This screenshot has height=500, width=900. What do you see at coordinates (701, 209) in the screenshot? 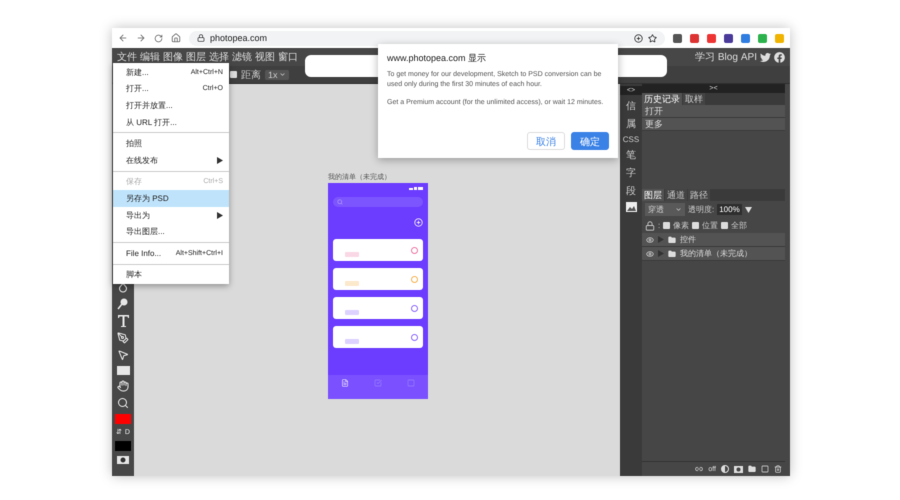
I see `opacity-label: 透明度:` at bounding box center [701, 209].